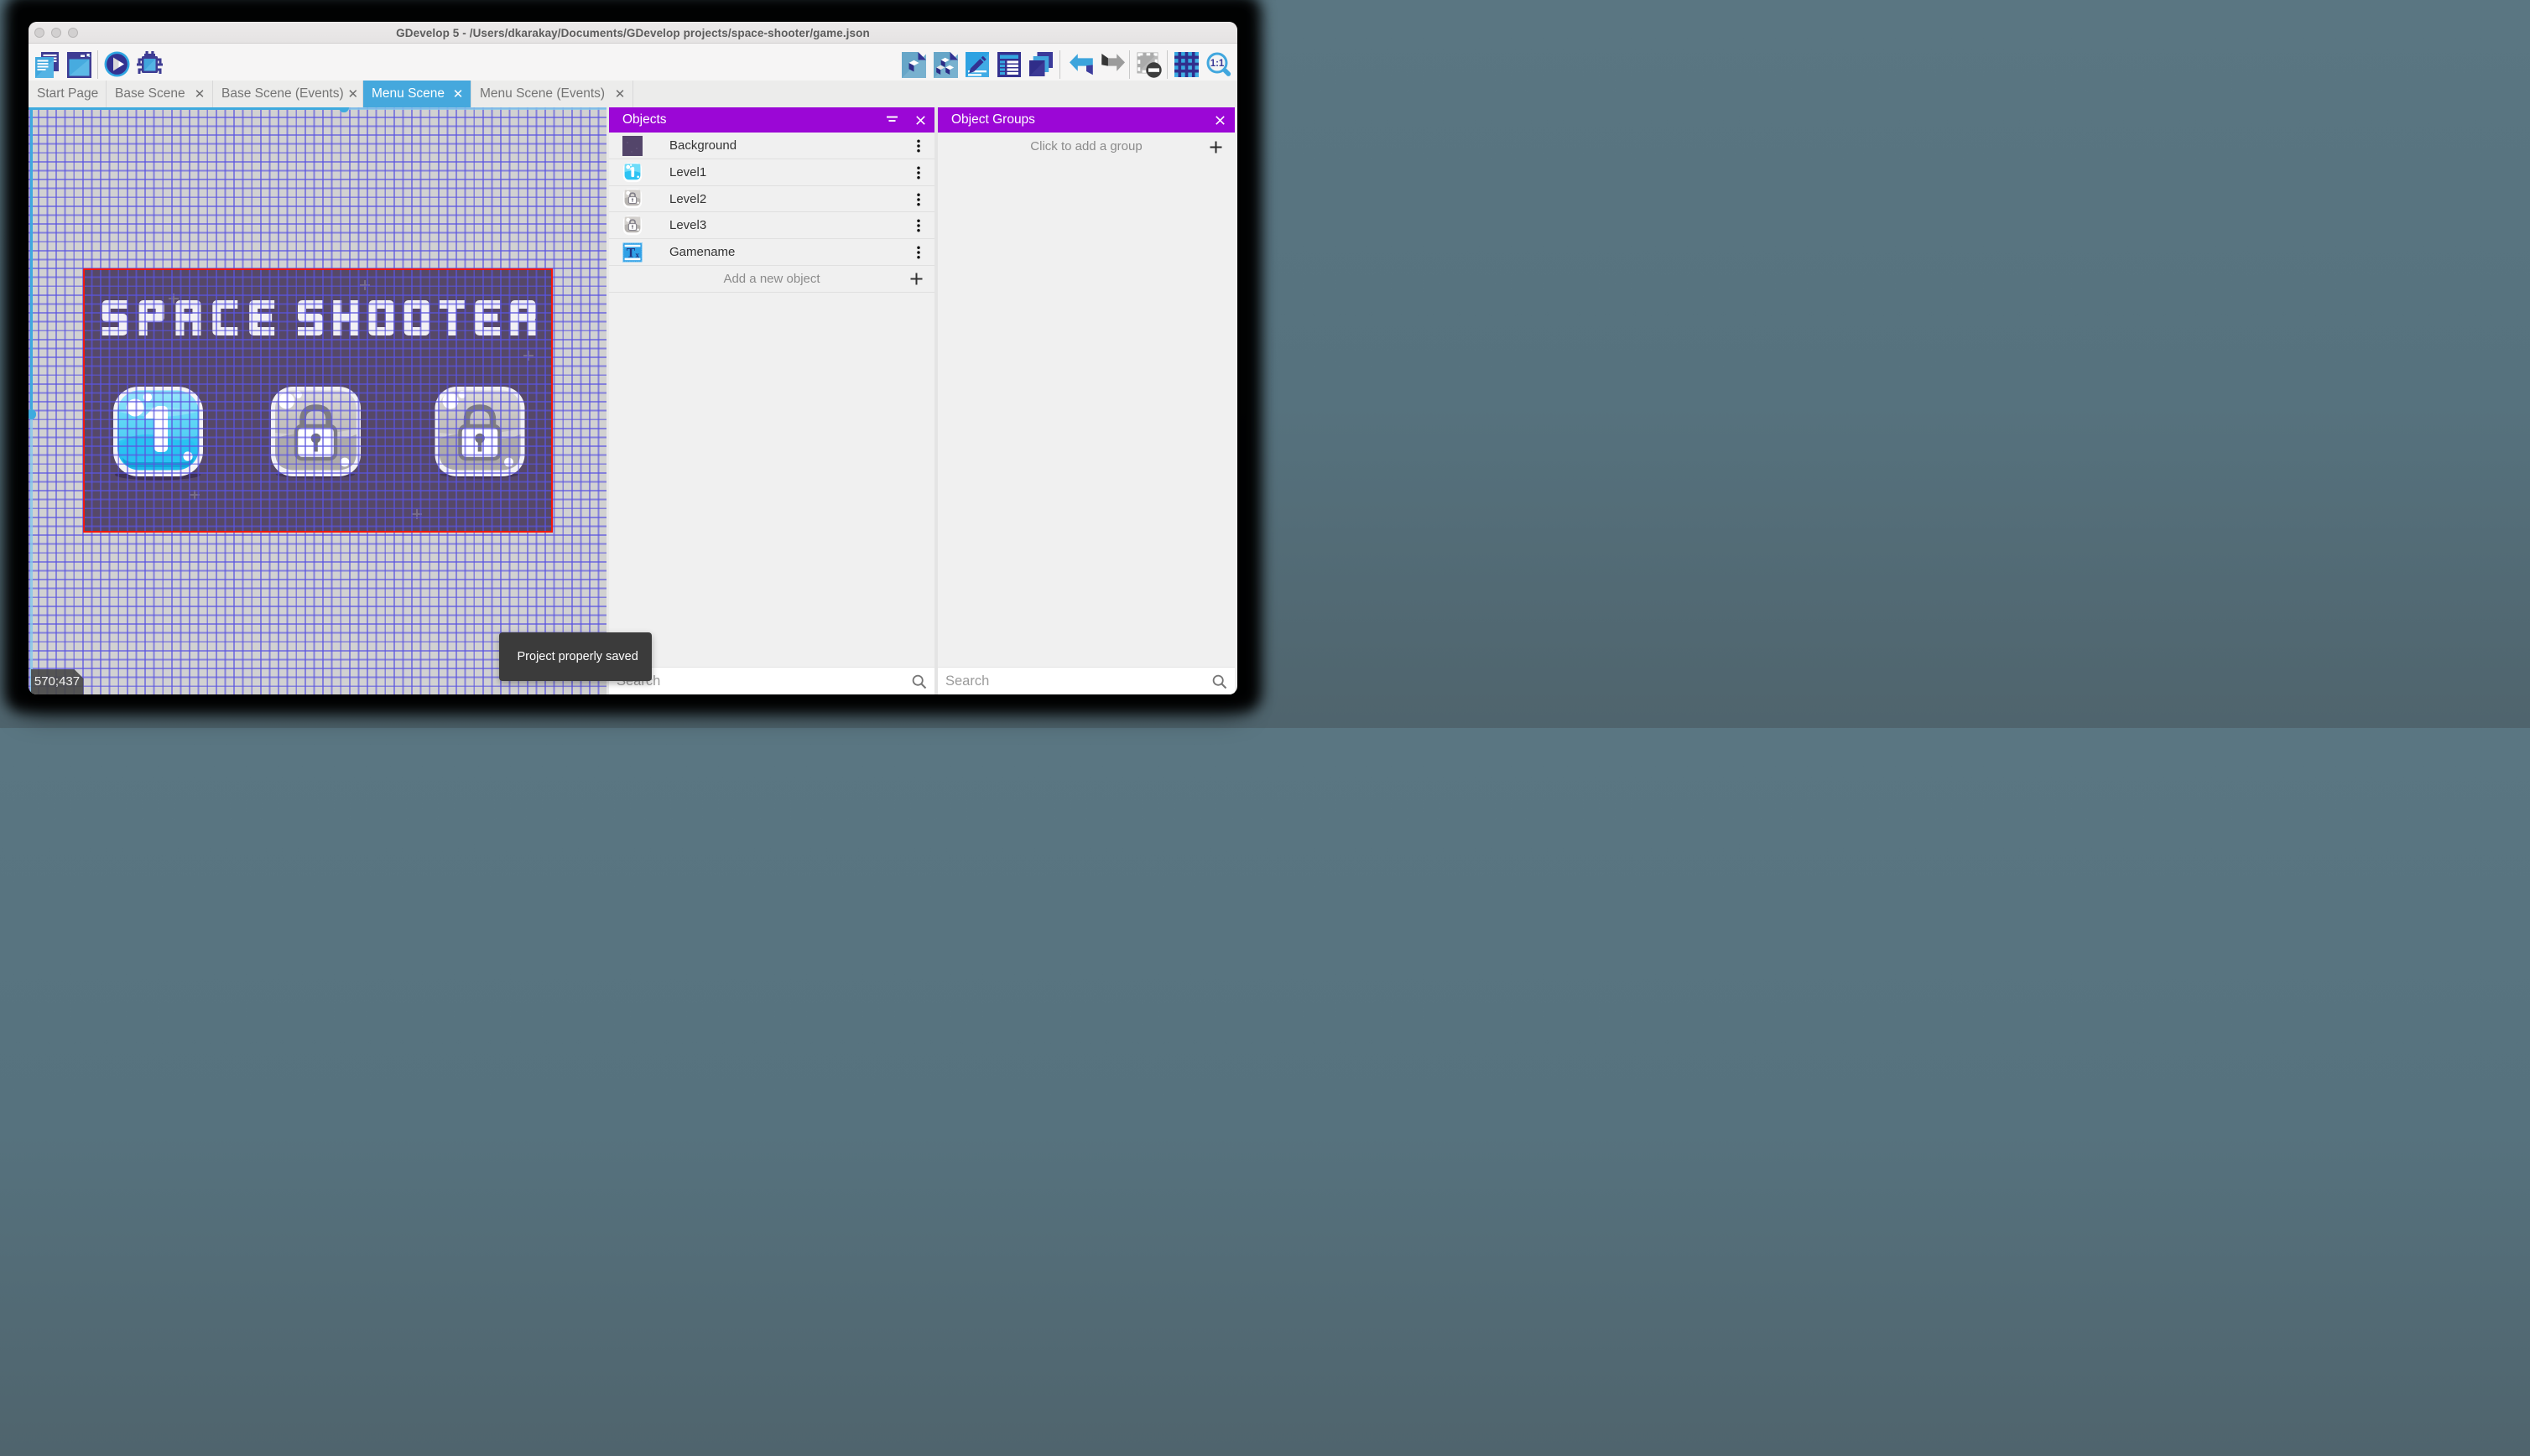 The image size is (2530, 1456). I want to click on svg-text: x, so click(637, 256).